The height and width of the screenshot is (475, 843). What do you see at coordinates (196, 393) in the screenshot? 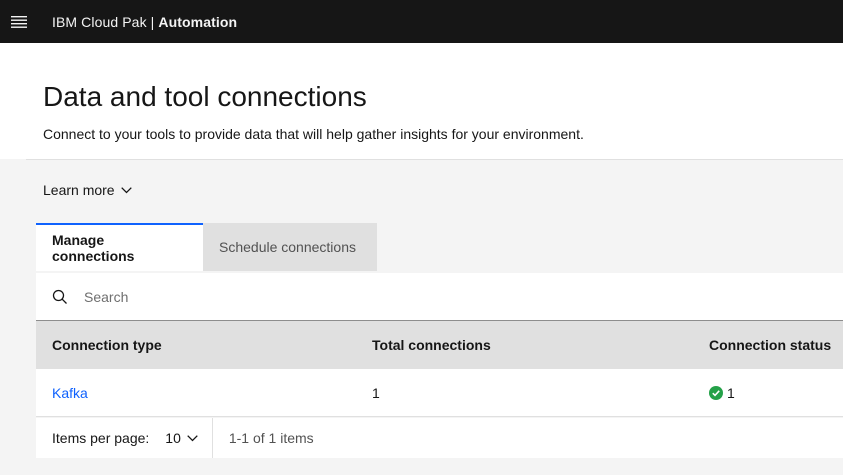
I see `connection-type-cell: Kafka` at bounding box center [196, 393].